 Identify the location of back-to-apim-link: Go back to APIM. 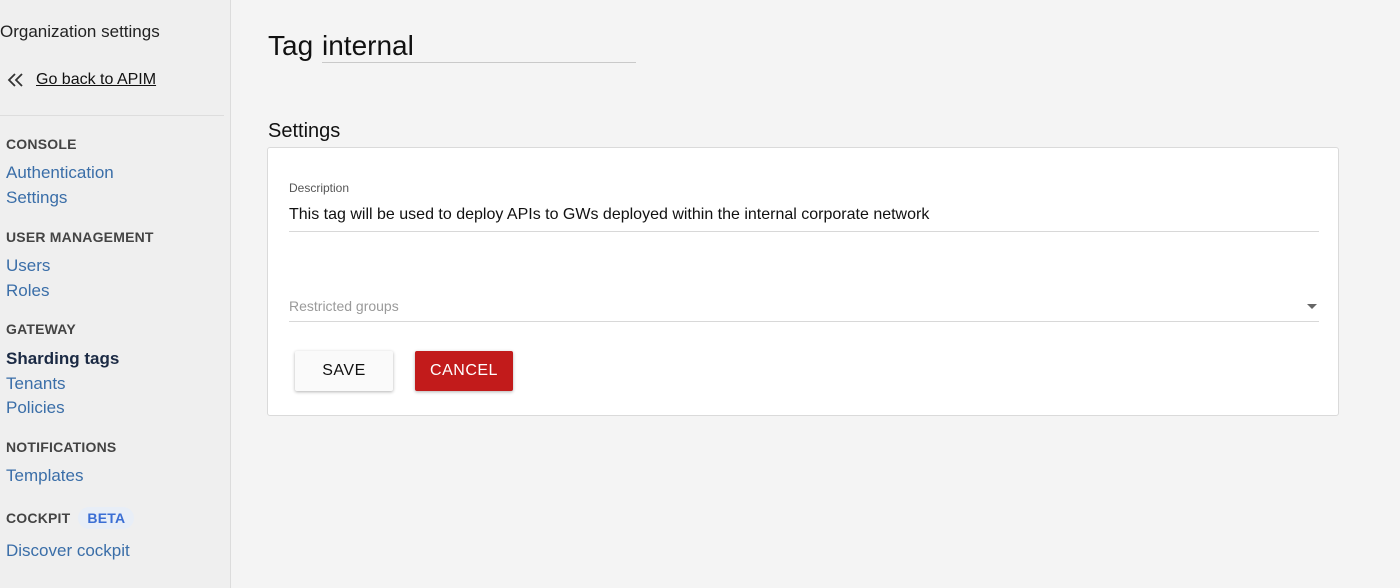
(81, 80).